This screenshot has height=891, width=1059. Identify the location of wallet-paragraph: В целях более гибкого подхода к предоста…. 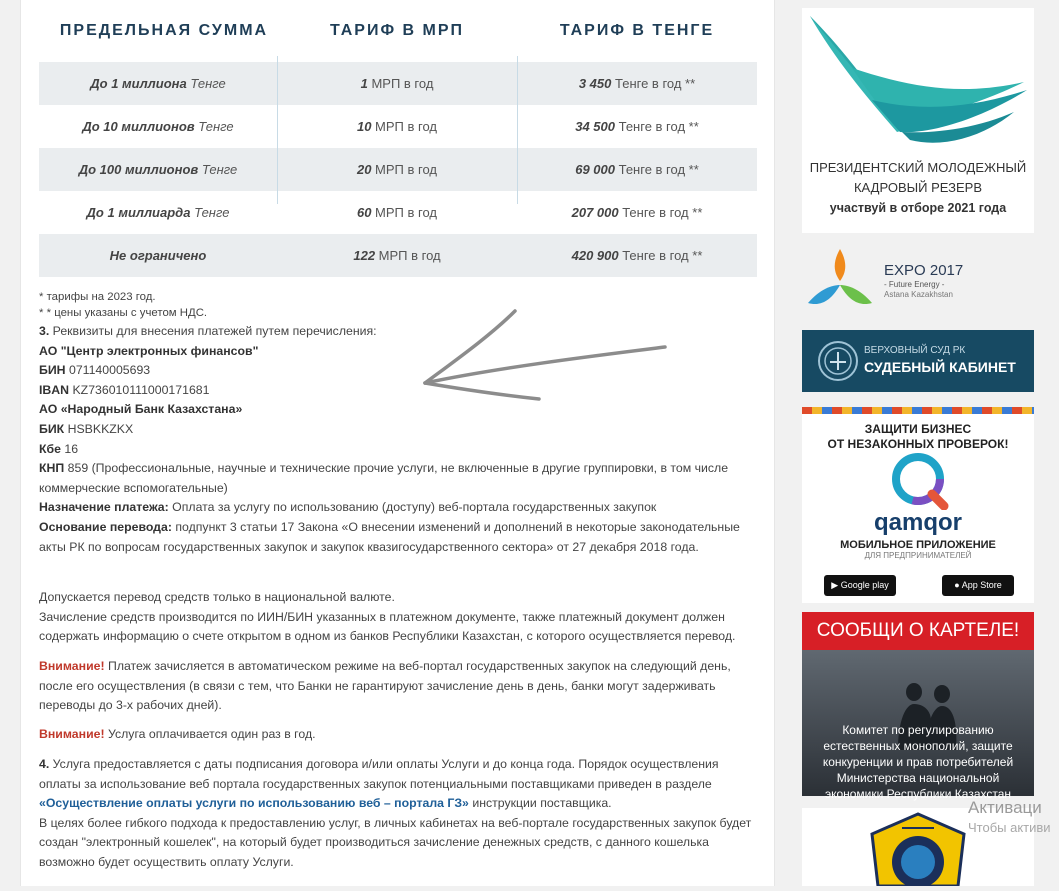
(395, 842).